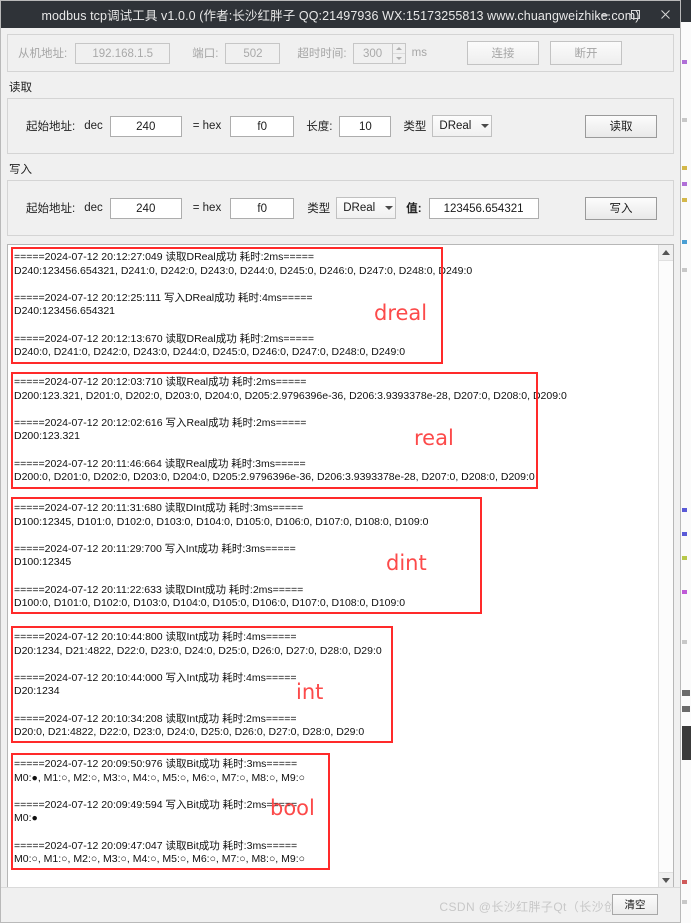 Image resolution: width=691 pixels, height=923 pixels. What do you see at coordinates (340, 904) in the screenshot?
I see `status-bar: CSDN @长沙红胖子Qt（长沙创微智科） 清空` at bounding box center [340, 904].